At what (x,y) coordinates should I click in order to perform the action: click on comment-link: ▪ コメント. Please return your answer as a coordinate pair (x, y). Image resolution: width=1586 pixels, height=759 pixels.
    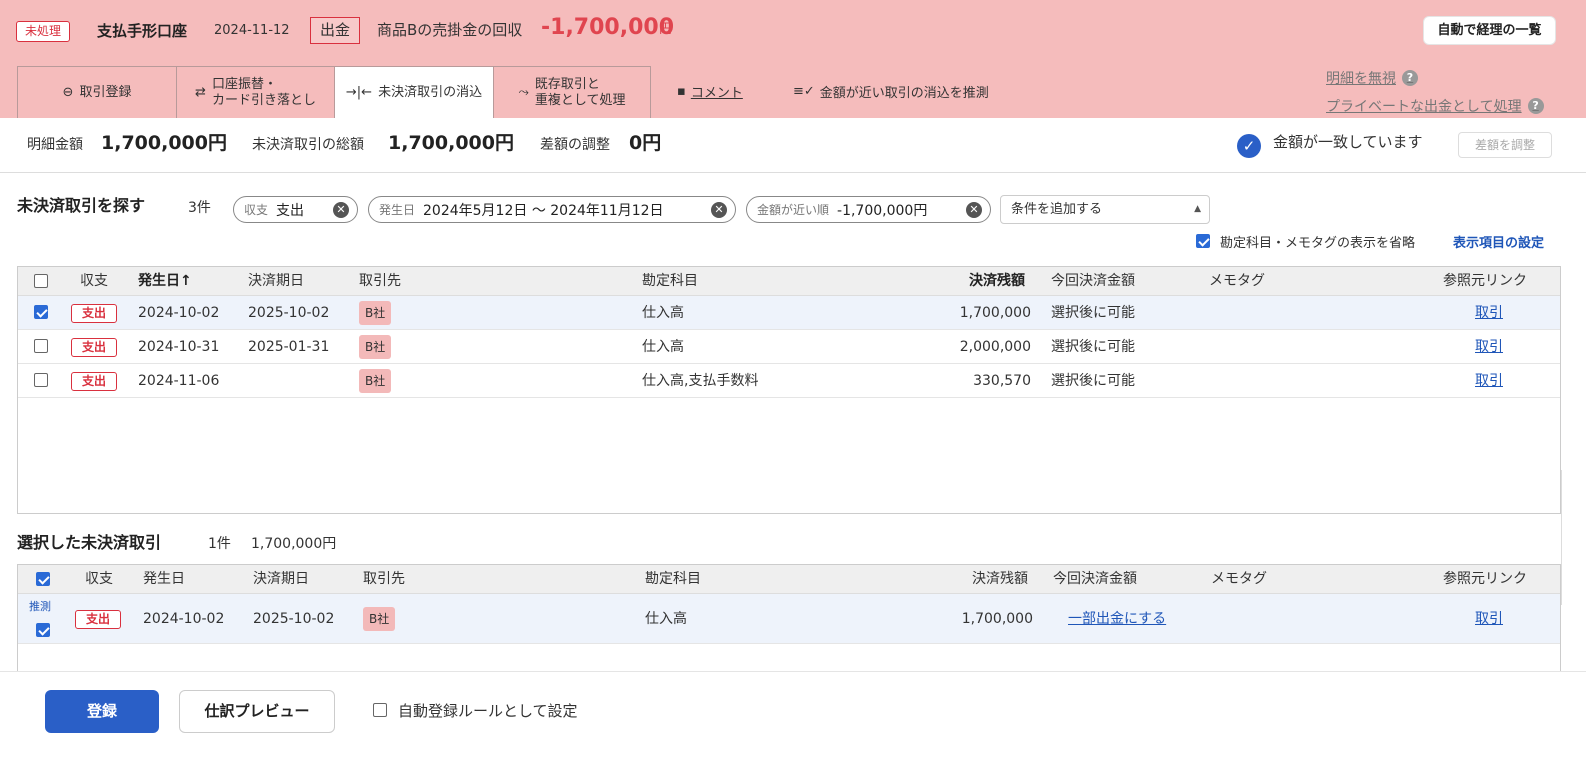
    Looking at the image, I should click on (710, 91).